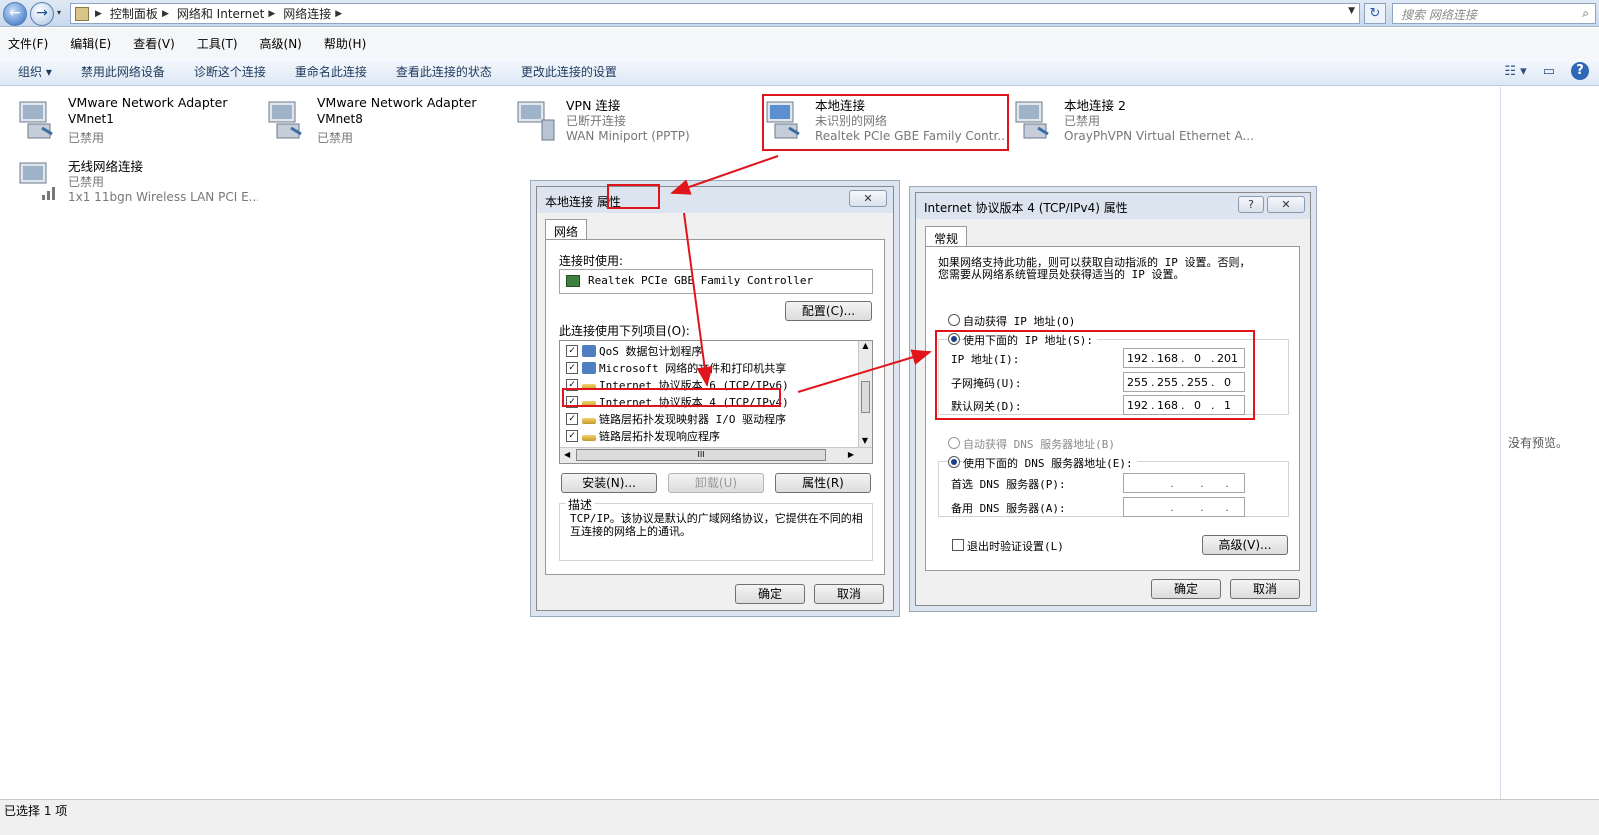  What do you see at coordinates (1008, 508) in the screenshot?
I see `alternate-dns-label: 备用 DNS 服务器(A):` at bounding box center [1008, 508].